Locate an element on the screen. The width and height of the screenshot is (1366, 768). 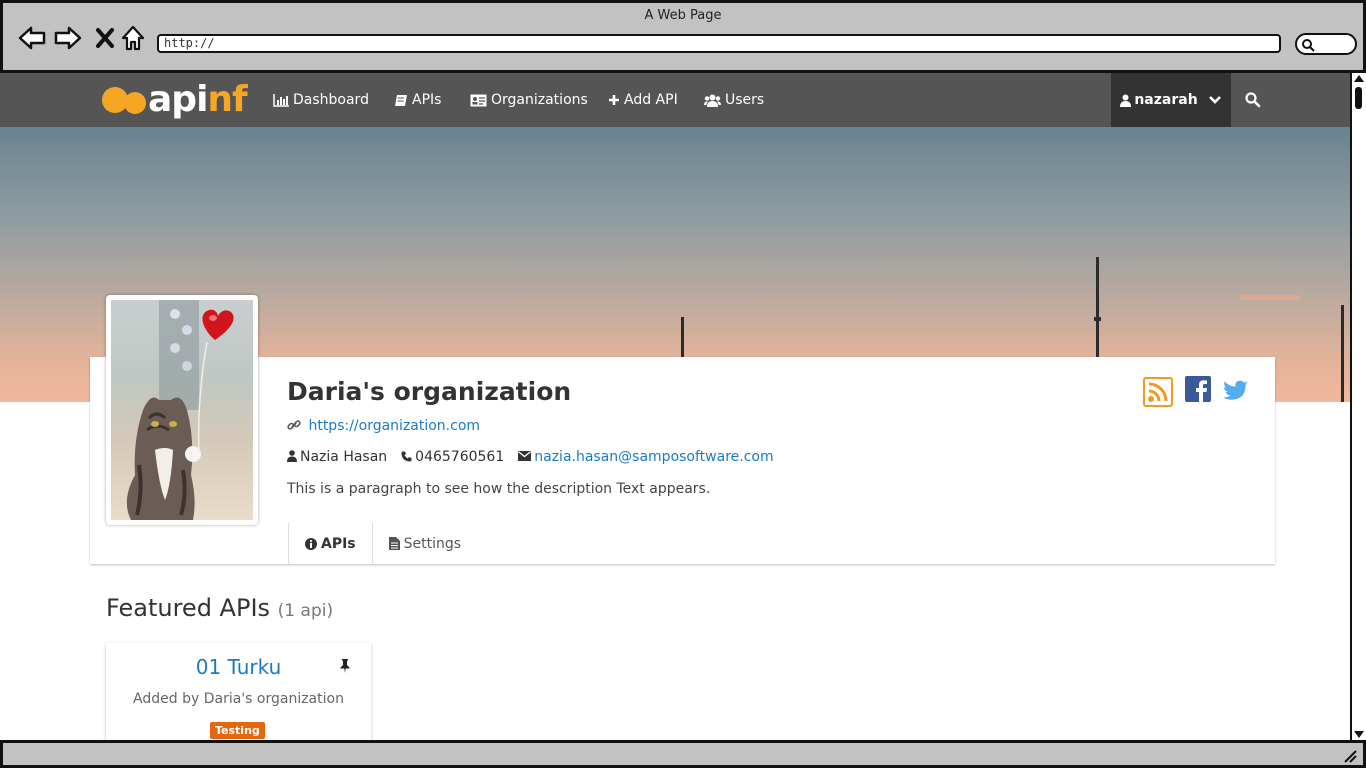
tab-apis: APIs is located at coordinates (330, 543).